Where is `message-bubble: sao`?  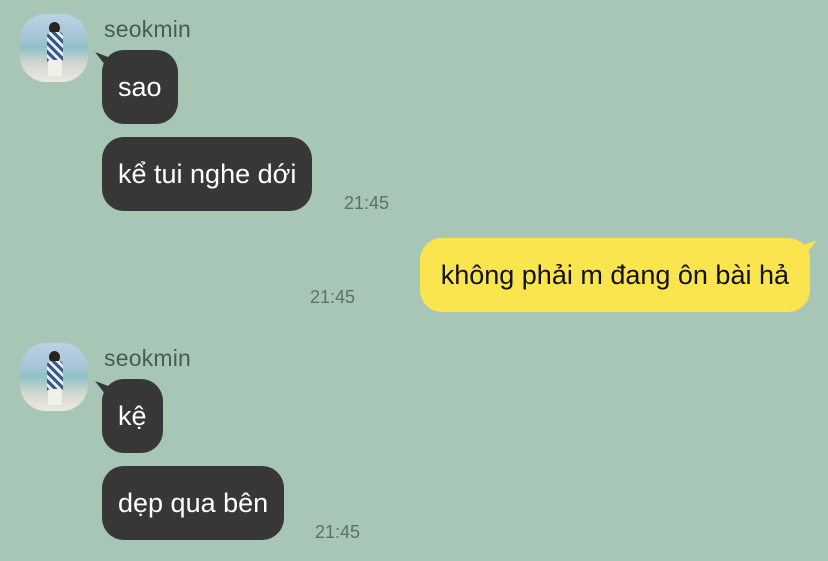
message-bubble: sao is located at coordinates (140, 87).